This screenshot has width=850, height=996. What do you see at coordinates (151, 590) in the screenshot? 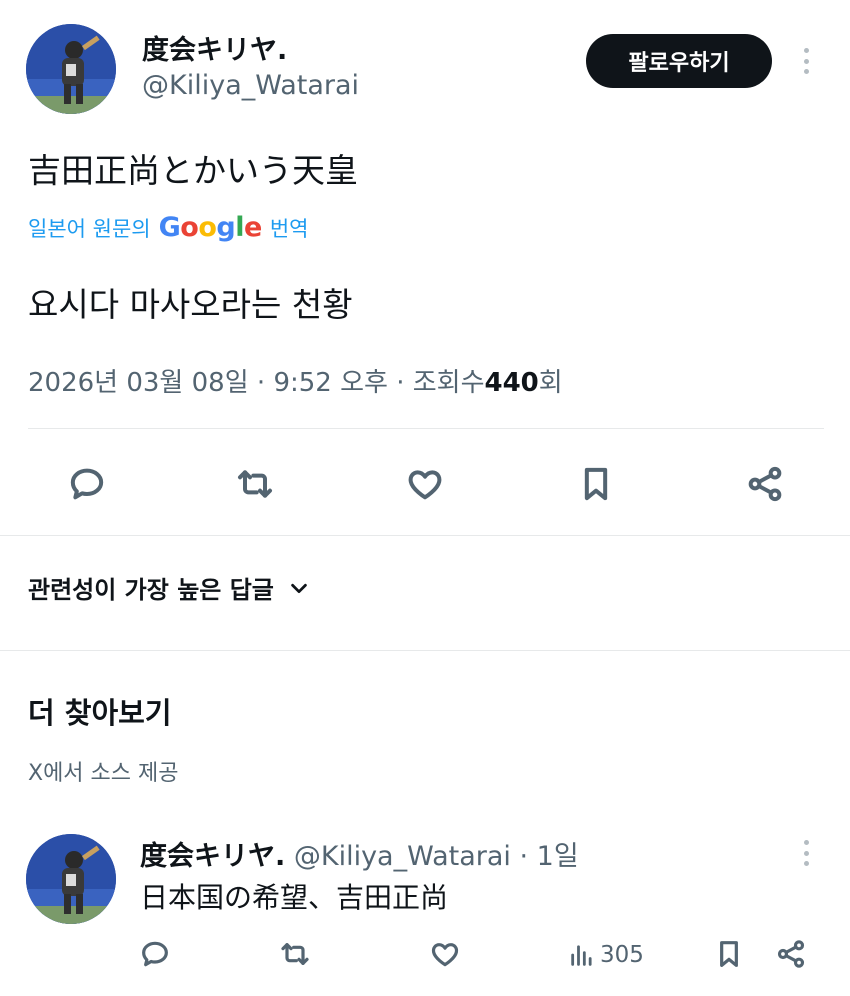
I see `reply-sort-label: 관련성이 가장 높은 답글` at bounding box center [151, 590].